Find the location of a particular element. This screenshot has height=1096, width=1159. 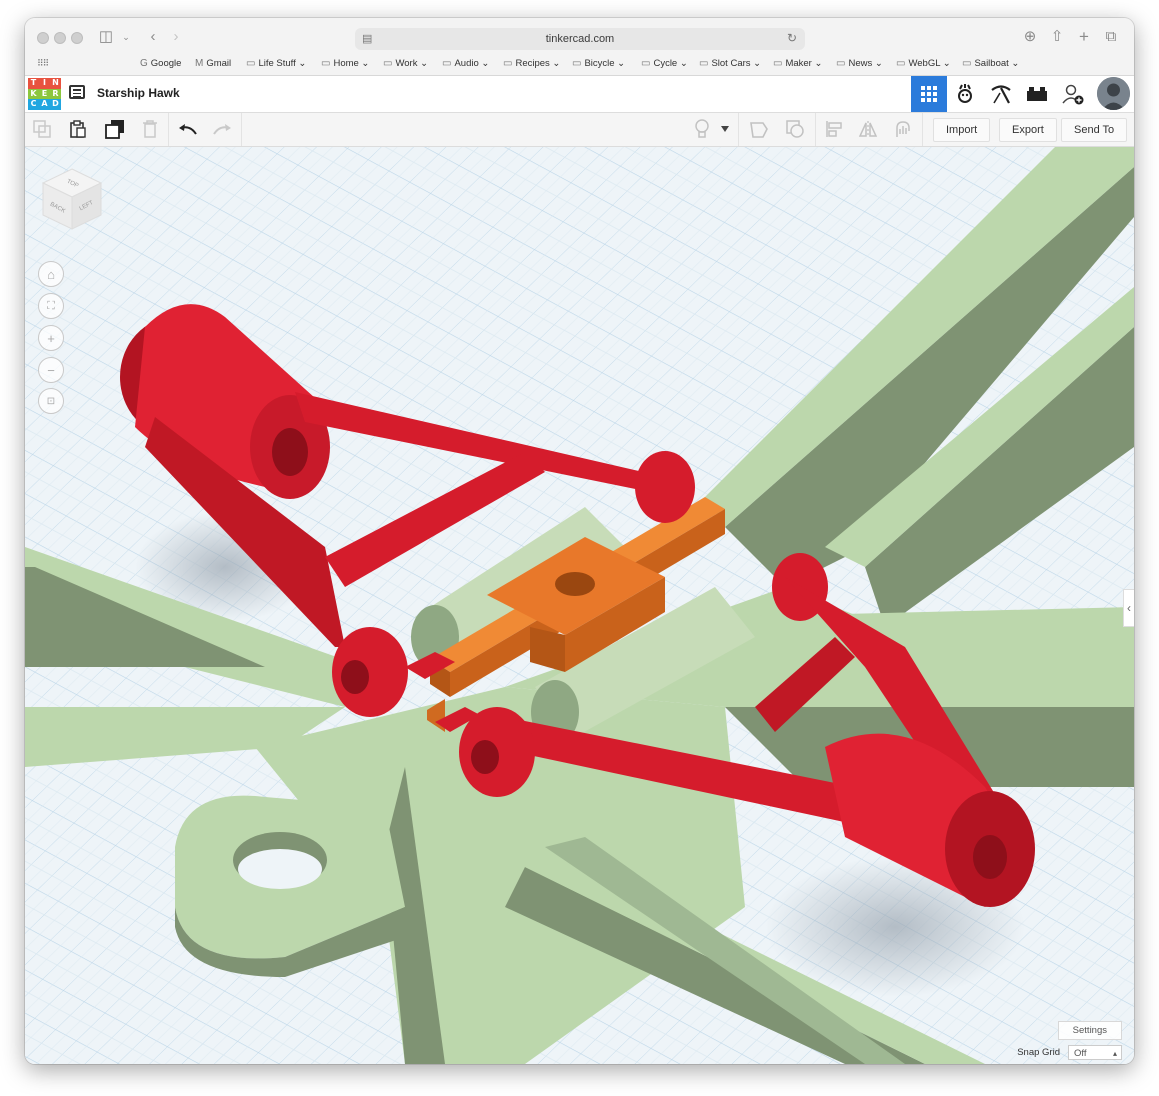

avatar is located at coordinates (1113, 93).